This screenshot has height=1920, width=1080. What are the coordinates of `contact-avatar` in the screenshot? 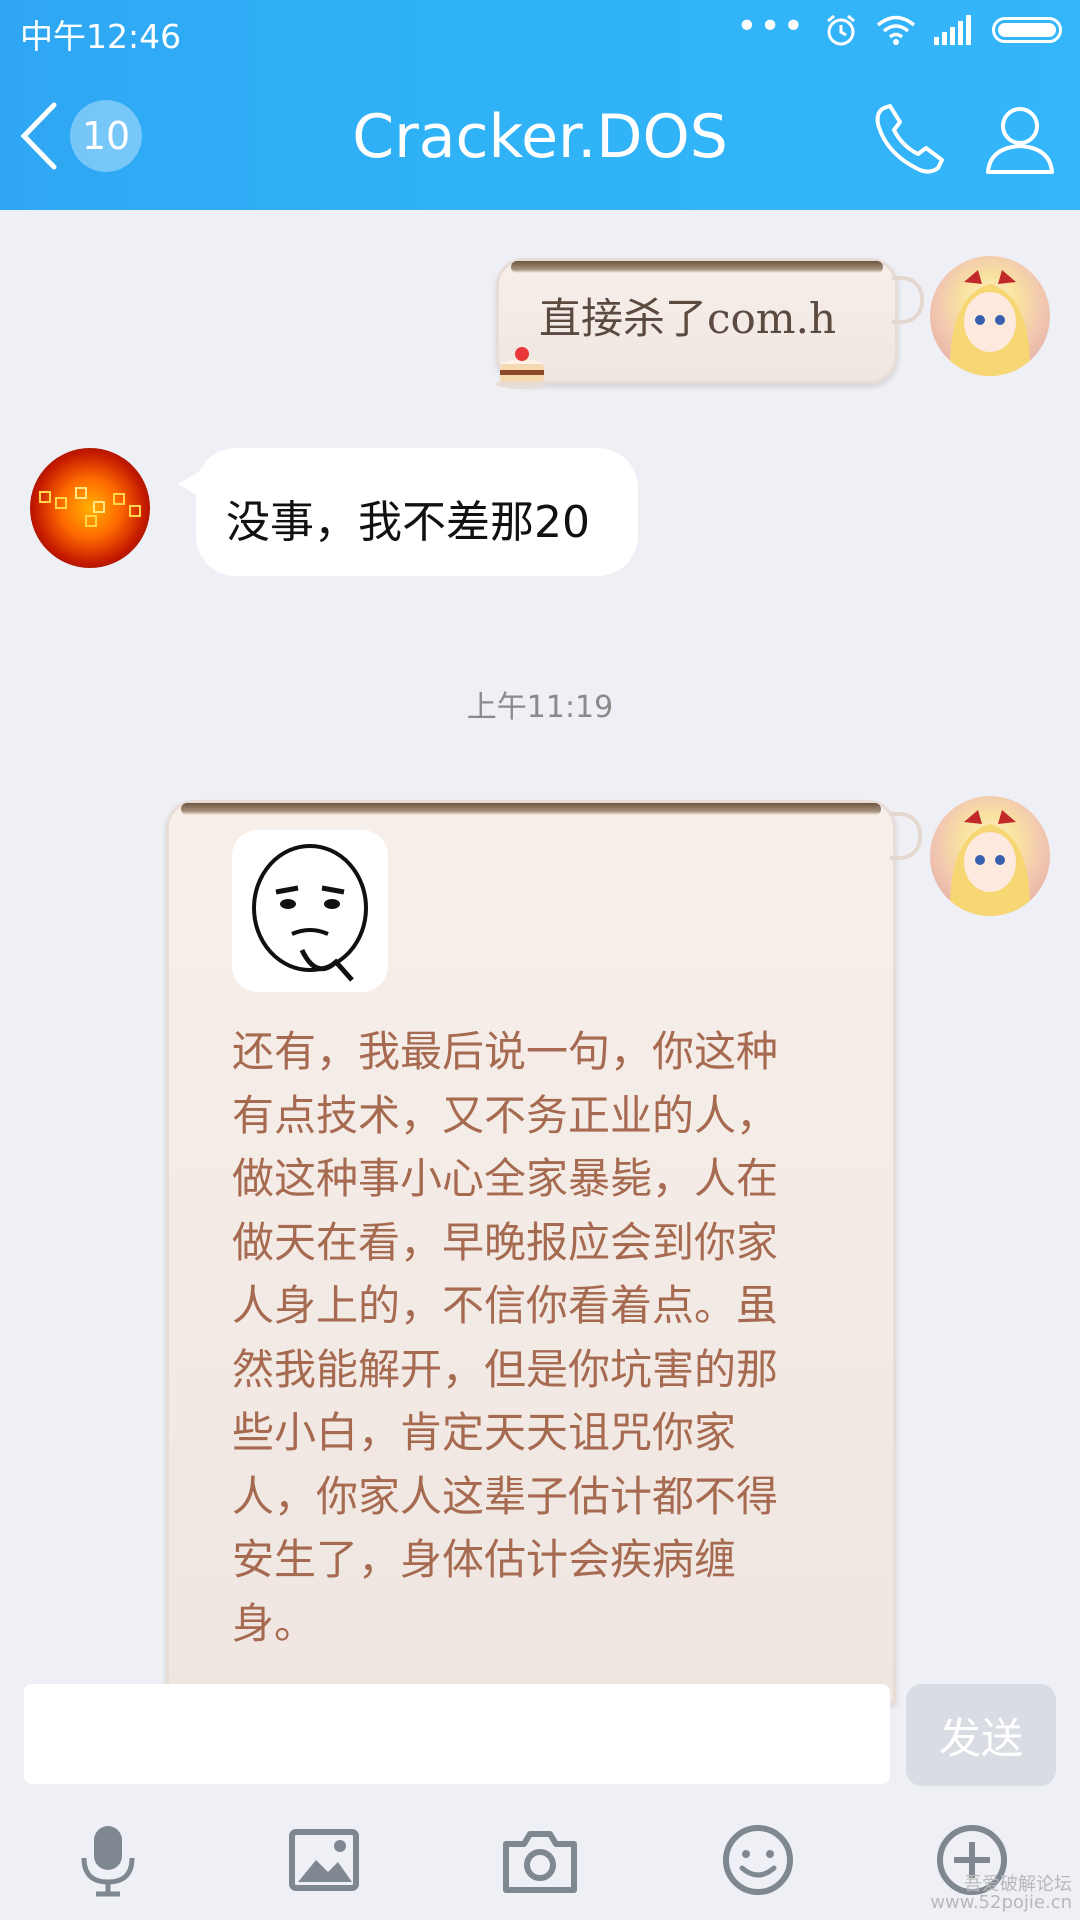 It's located at (90, 508).